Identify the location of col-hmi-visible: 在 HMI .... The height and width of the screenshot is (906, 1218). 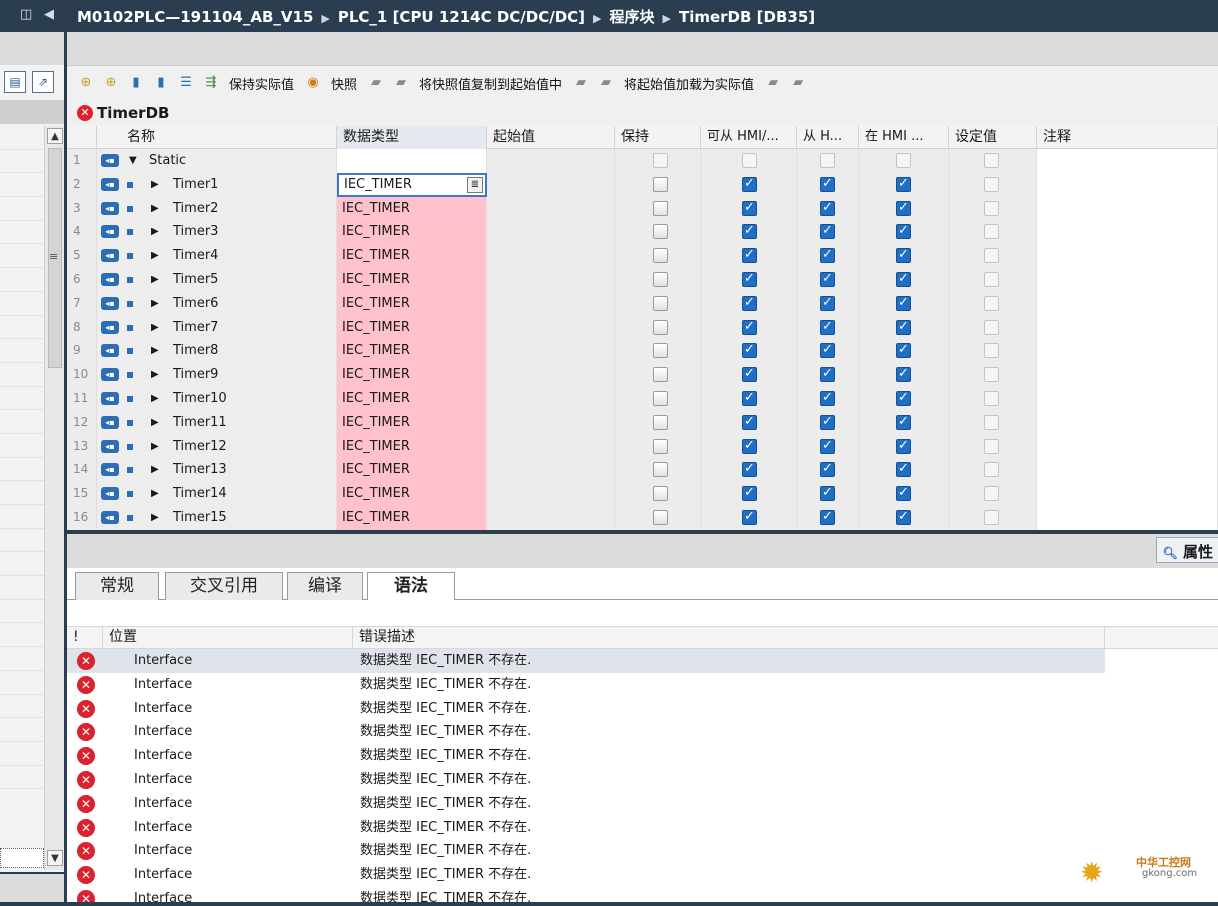
(904, 137).